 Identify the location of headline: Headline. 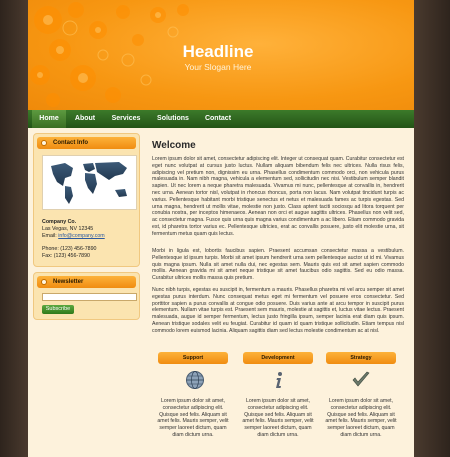
(218, 51).